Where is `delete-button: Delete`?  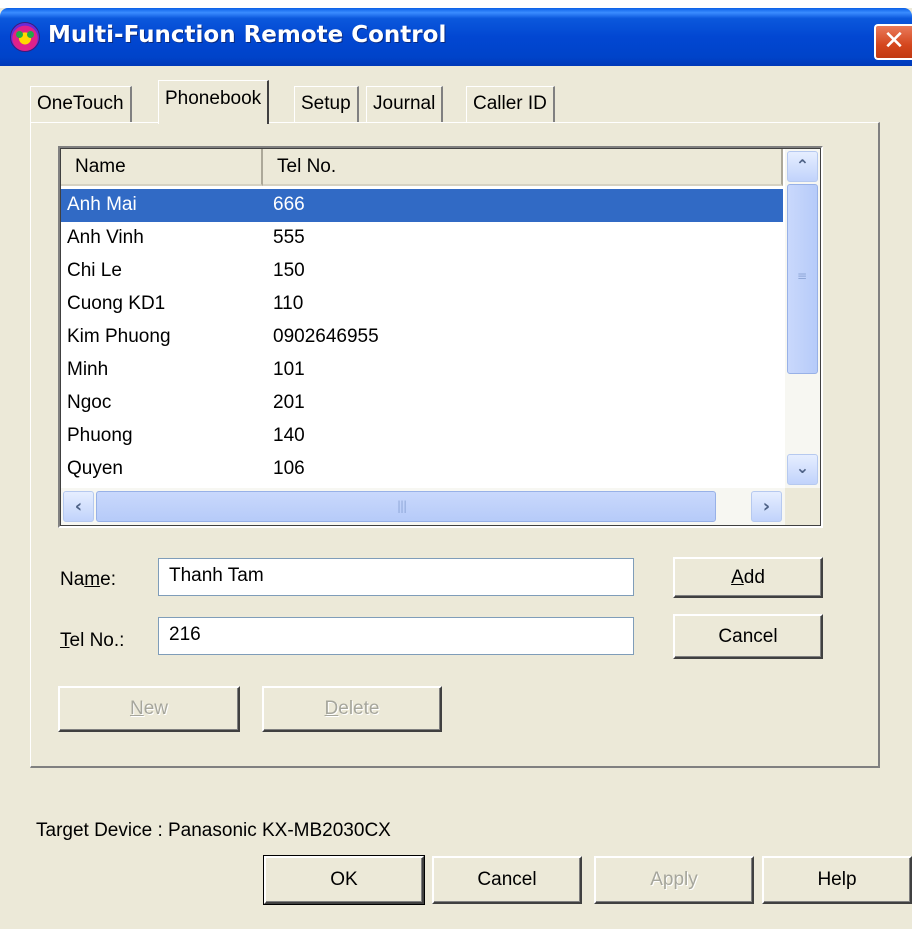
delete-button: Delete is located at coordinates (352, 709).